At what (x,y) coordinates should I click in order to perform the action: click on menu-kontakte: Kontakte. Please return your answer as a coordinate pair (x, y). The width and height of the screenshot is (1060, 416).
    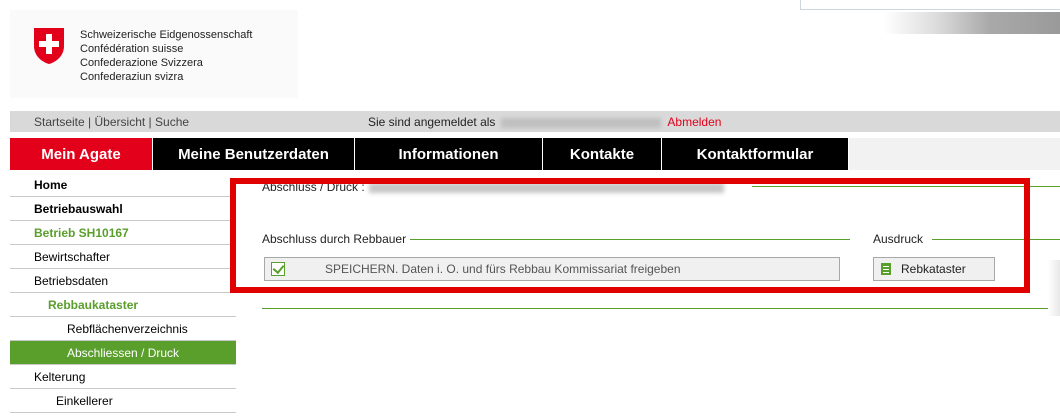
    Looking at the image, I should click on (602, 154).